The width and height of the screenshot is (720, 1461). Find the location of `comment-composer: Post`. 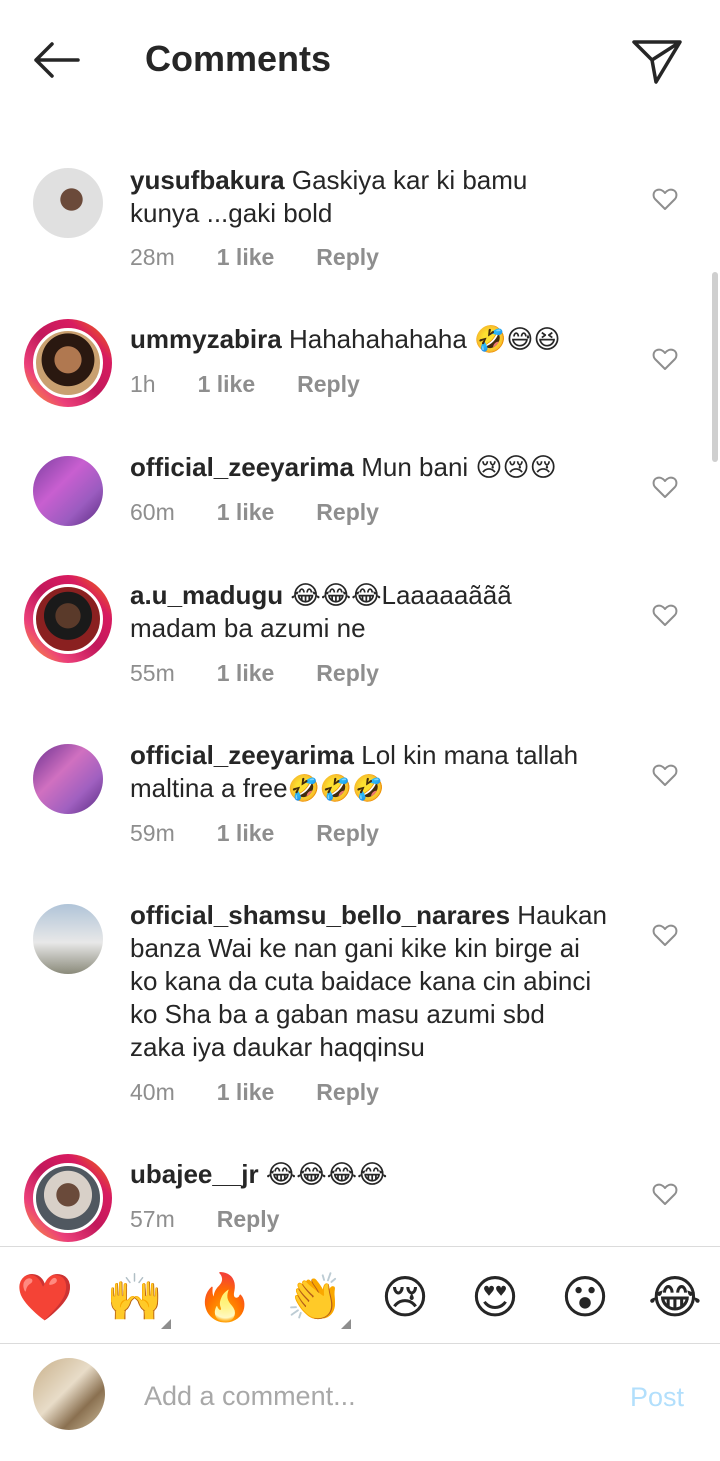

comment-composer: Post is located at coordinates (360, 1402).